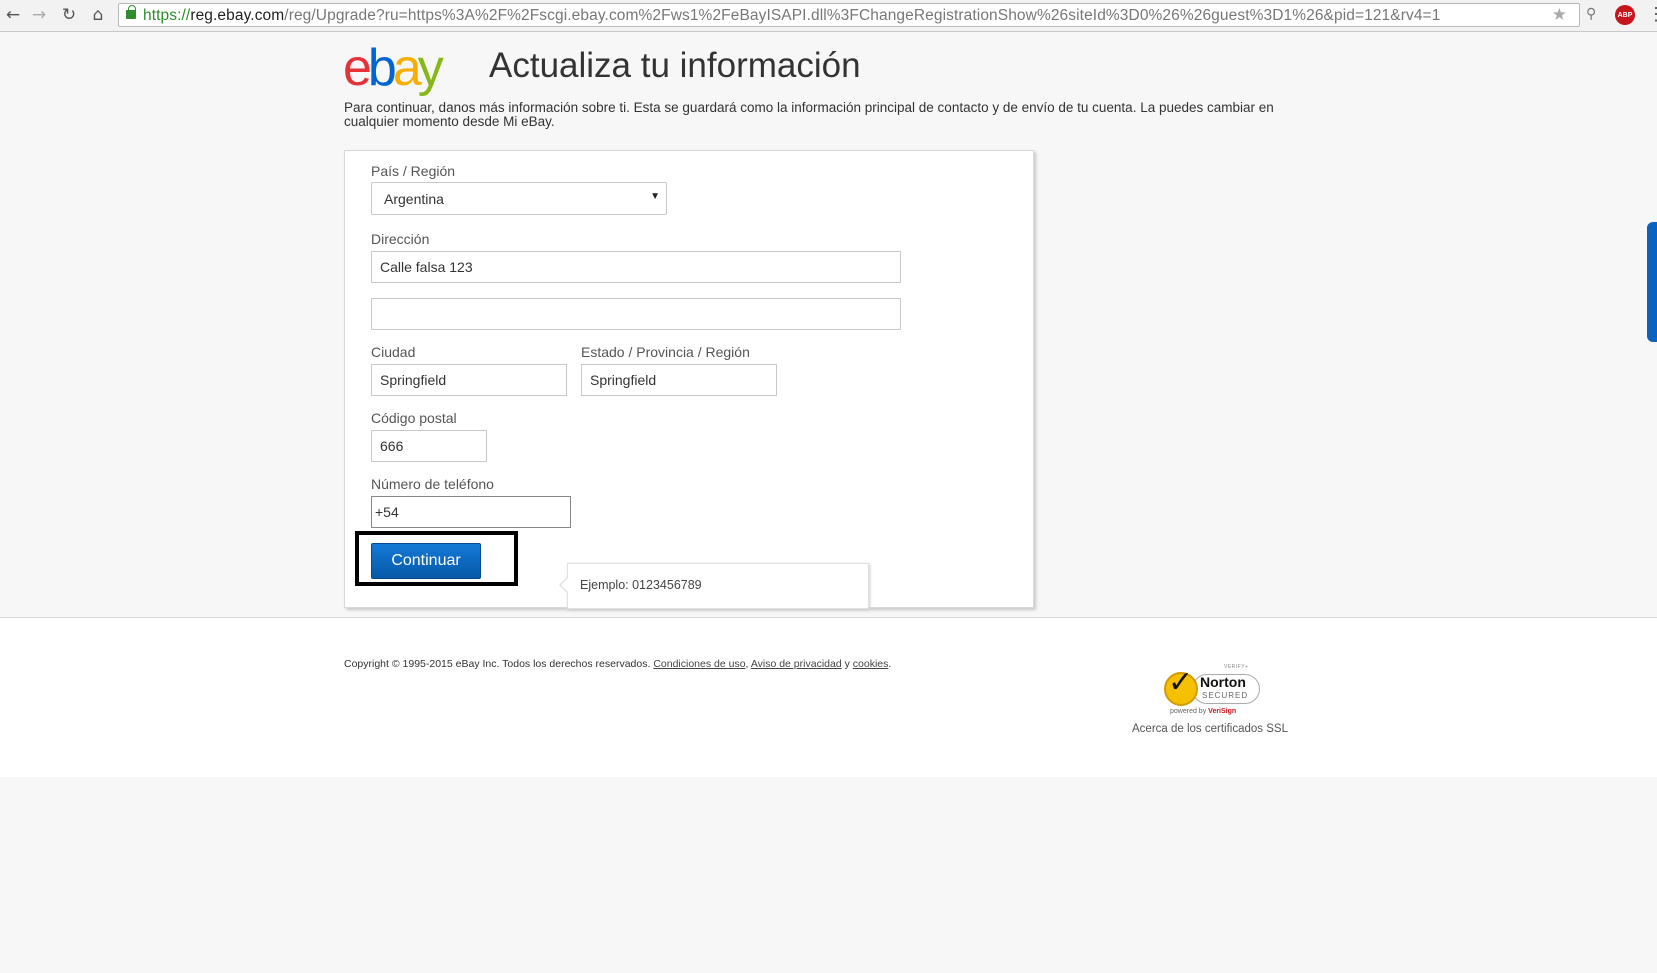  Describe the element at coordinates (382, 68) in the screenshot. I see `logo-letter-b: b` at that location.